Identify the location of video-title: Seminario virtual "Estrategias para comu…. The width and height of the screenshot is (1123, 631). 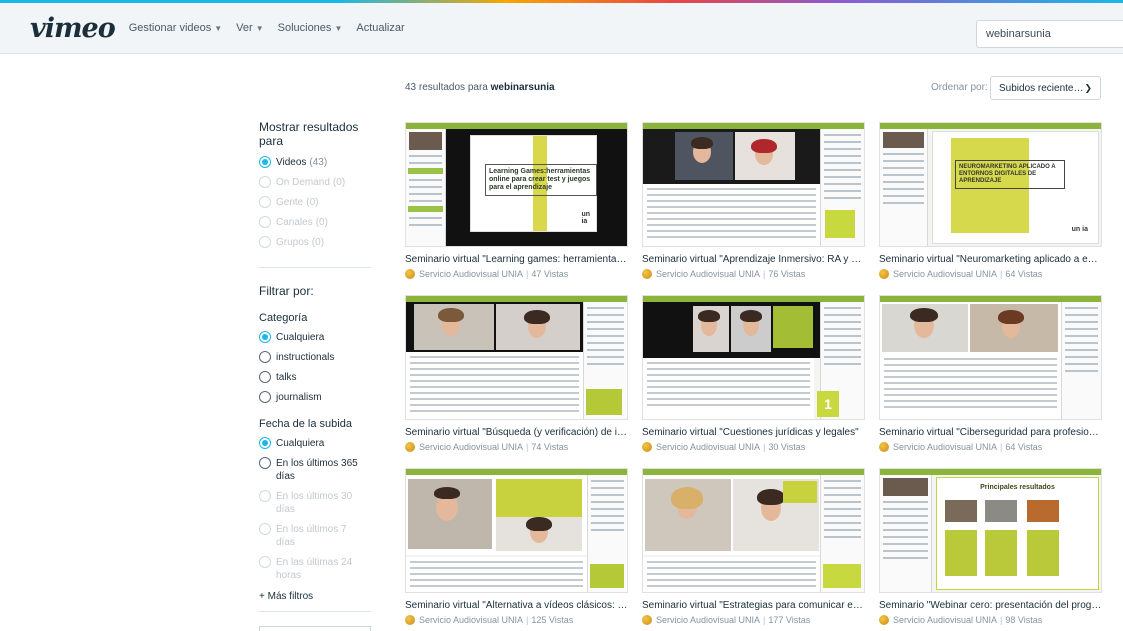
(753, 605).